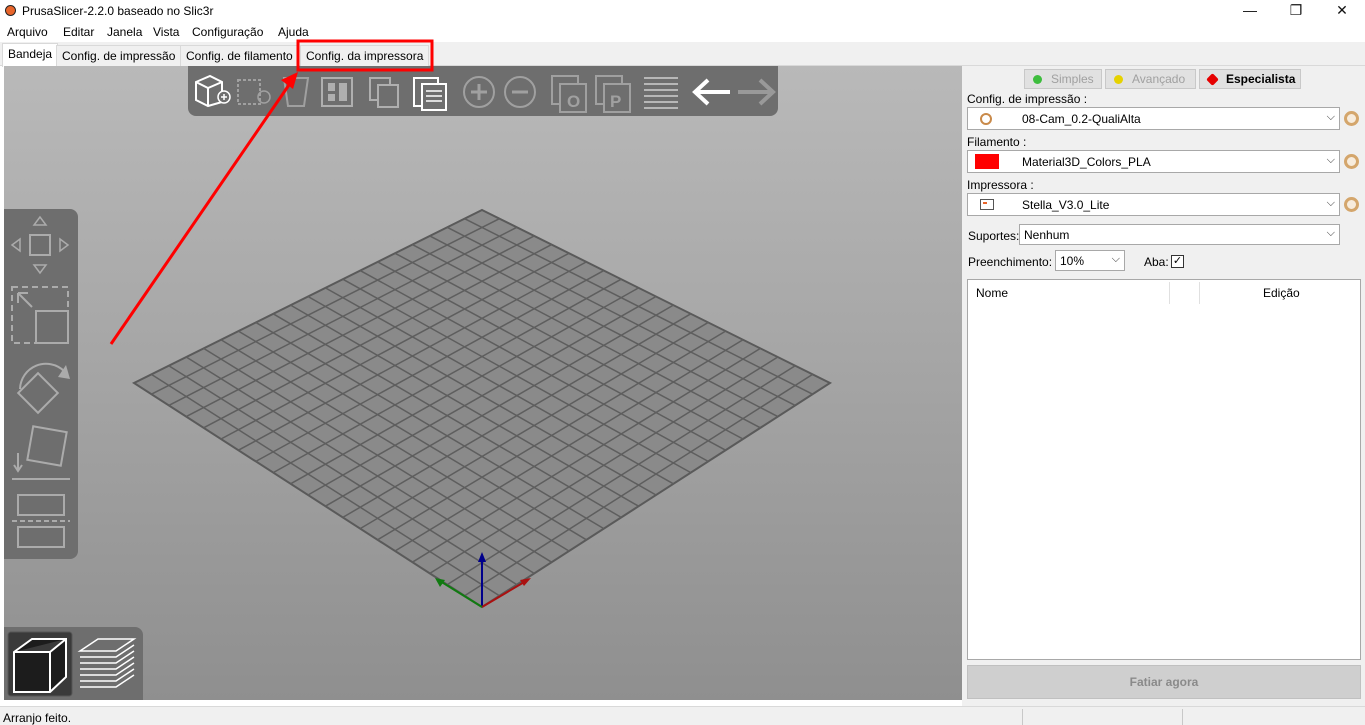 The height and width of the screenshot is (725, 1365). I want to click on printer-edit-gear-icon, so click(1351, 204).